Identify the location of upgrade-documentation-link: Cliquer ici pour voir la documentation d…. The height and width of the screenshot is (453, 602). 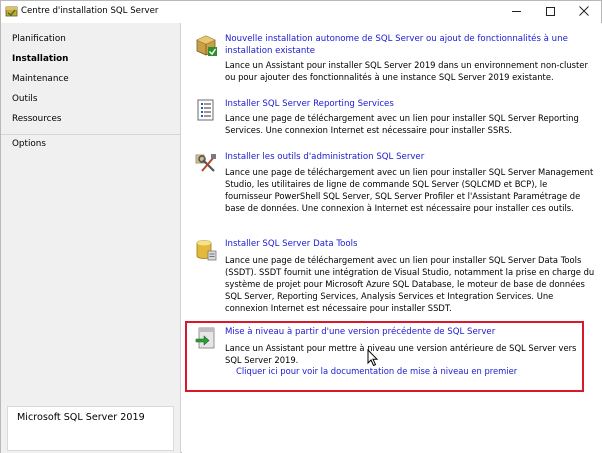
(376, 371).